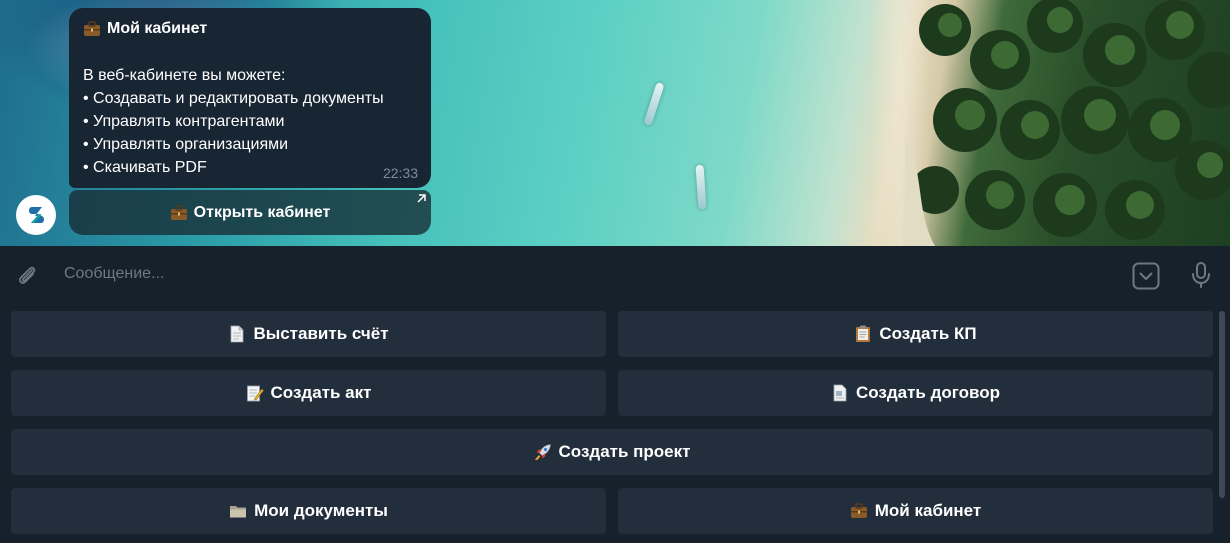 This screenshot has width=1230, height=543. What do you see at coordinates (250, 29) in the screenshot?
I see `message-title: Мой кабинет` at bounding box center [250, 29].